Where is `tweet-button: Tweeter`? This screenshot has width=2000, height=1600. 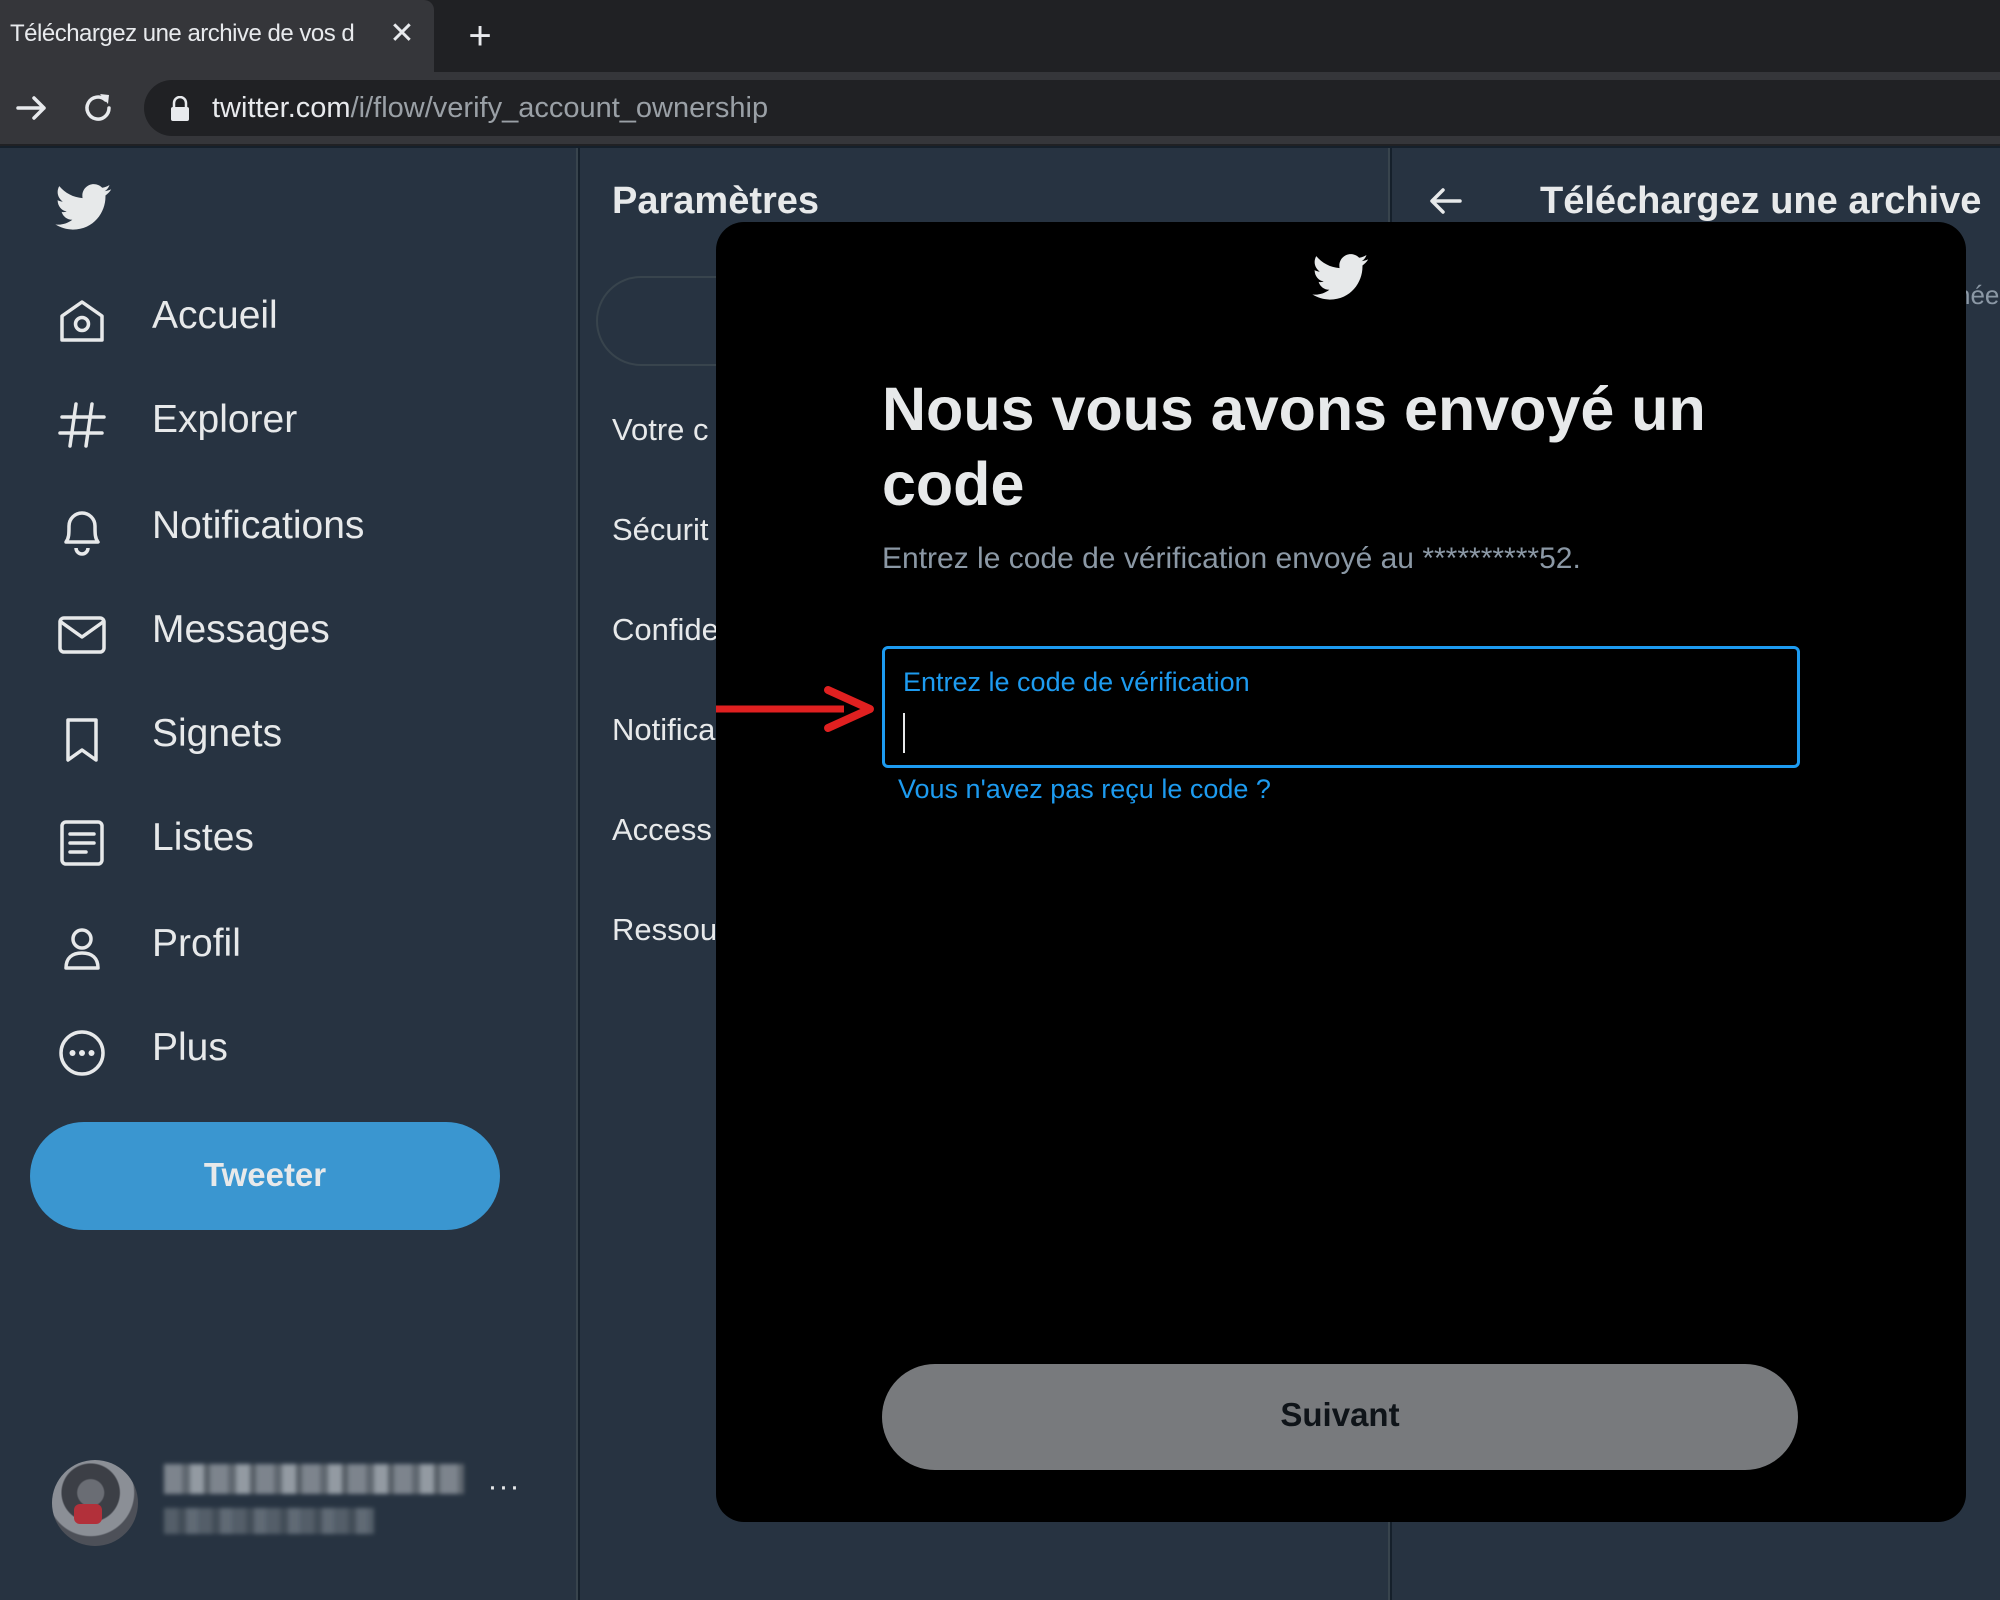 tweet-button: Tweeter is located at coordinates (265, 1176).